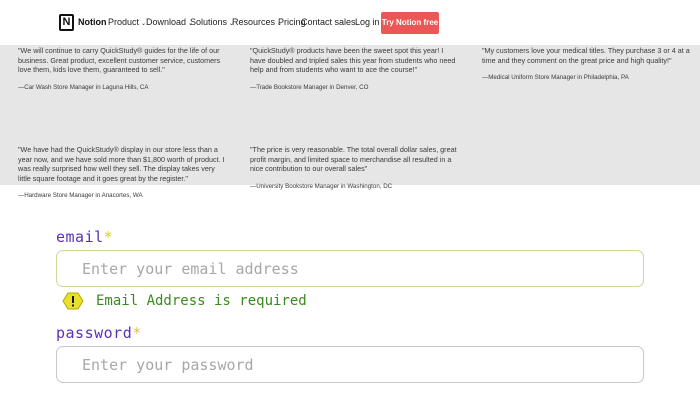  Describe the element at coordinates (92, 22) in the screenshot. I see `brand-name: Notion` at that location.